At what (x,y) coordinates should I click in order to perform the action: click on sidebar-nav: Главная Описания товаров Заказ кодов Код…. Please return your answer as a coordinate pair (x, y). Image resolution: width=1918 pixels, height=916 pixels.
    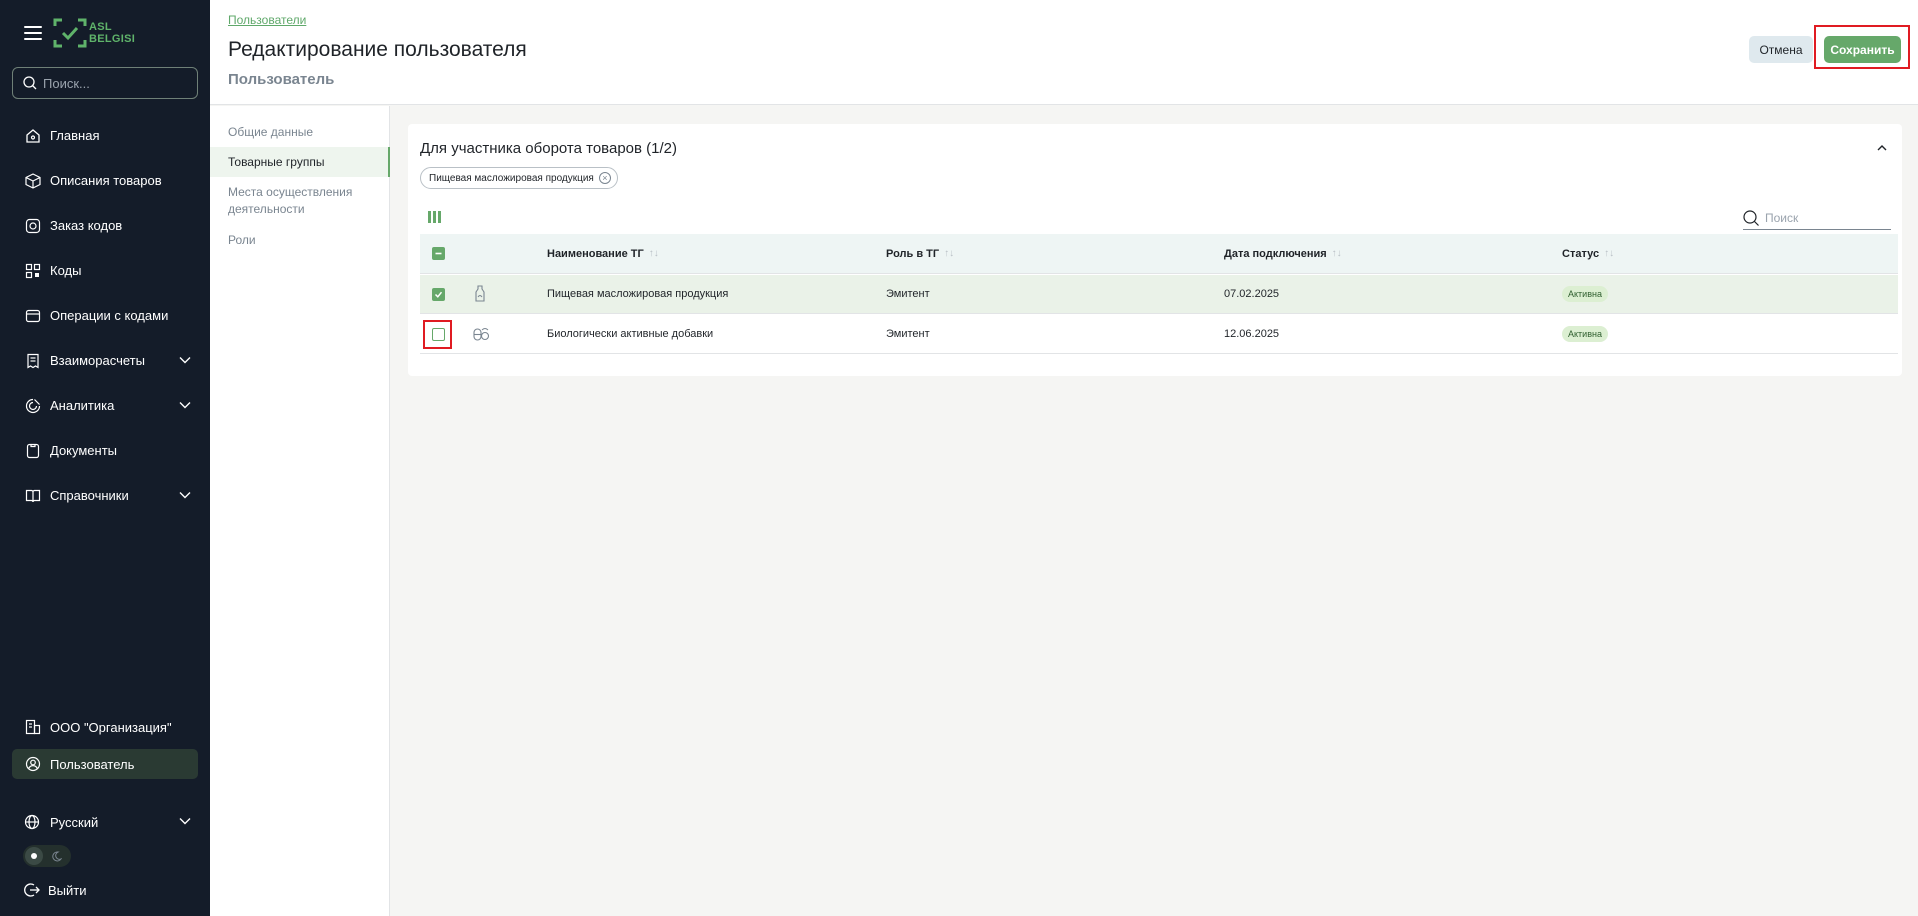
    Looking at the image, I should click on (105, 315).